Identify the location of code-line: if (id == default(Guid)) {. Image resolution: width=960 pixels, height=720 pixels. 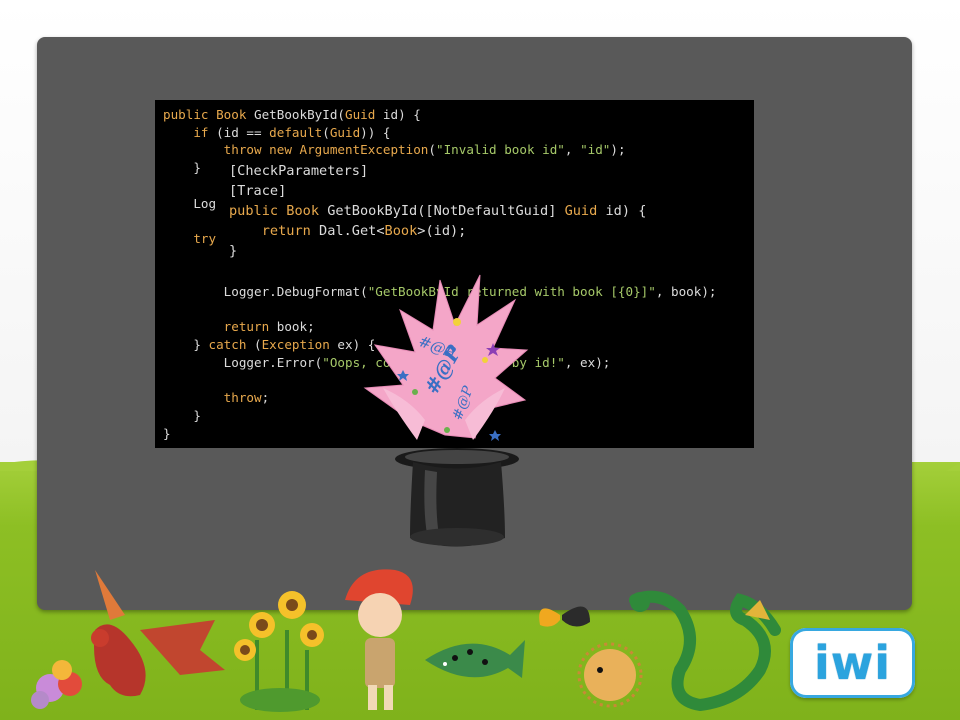
(277, 132).